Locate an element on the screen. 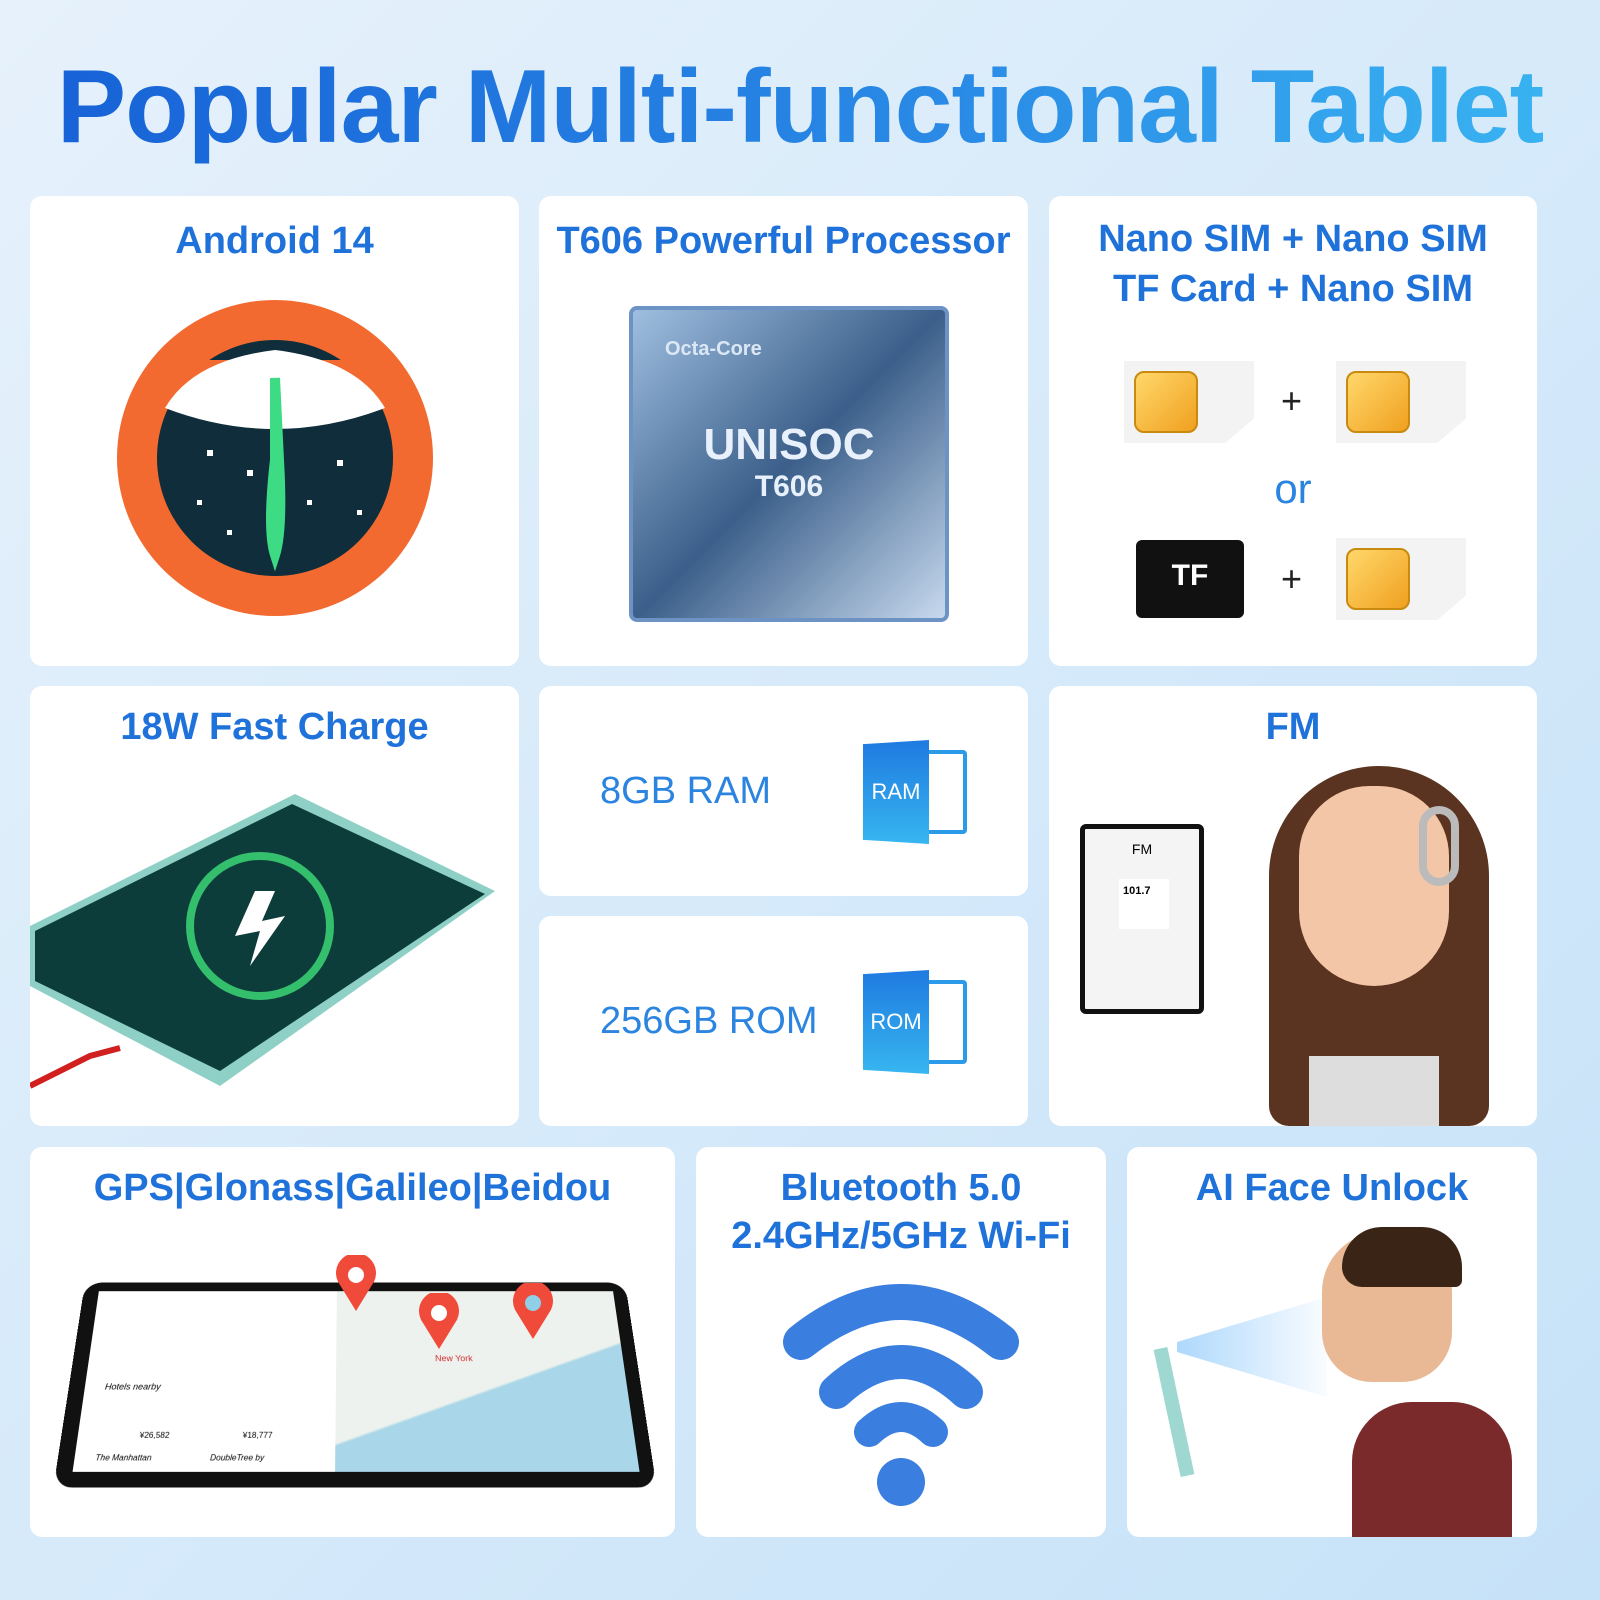 The width and height of the screenshot is (1600, 1600). card-ram: 8GB RAM RAM is located at coordinates (783, 791).